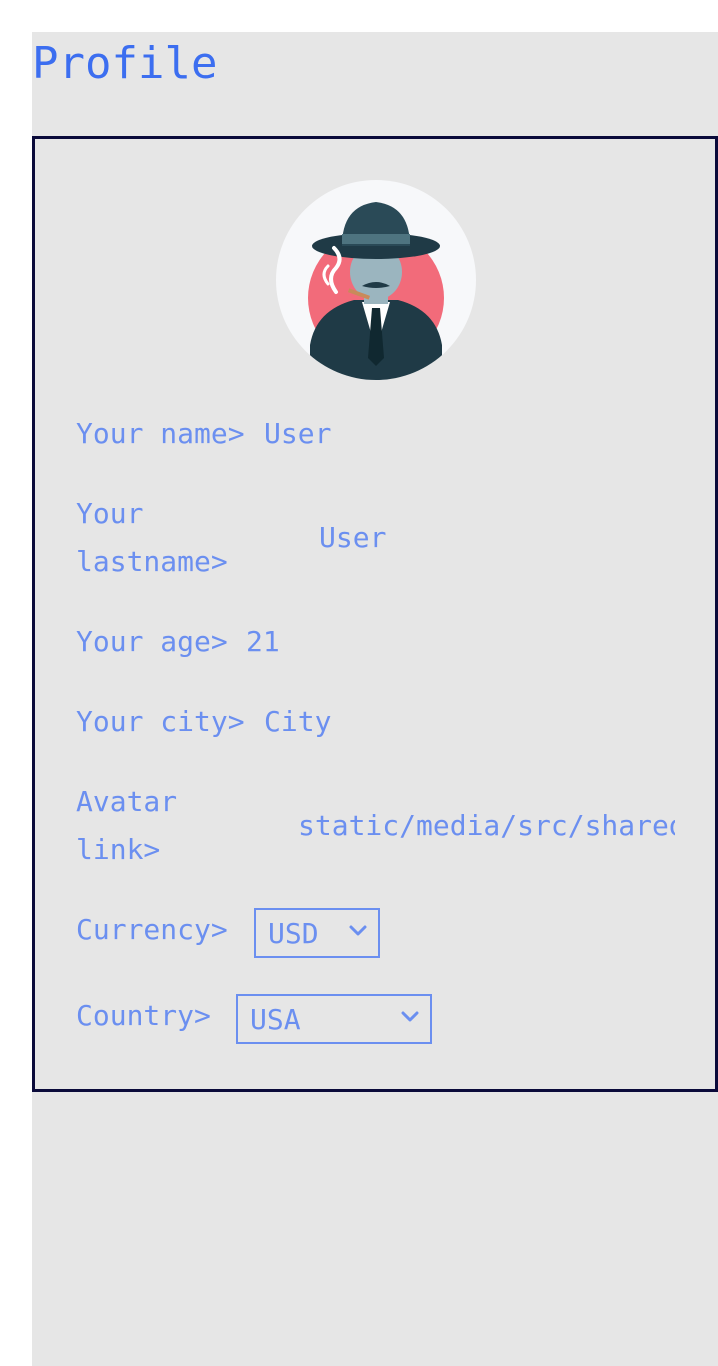  What do you see at coordinates (376, 291) in the screenshot?
I see `spy-avatar-icon` at bounding box center [376, 291].